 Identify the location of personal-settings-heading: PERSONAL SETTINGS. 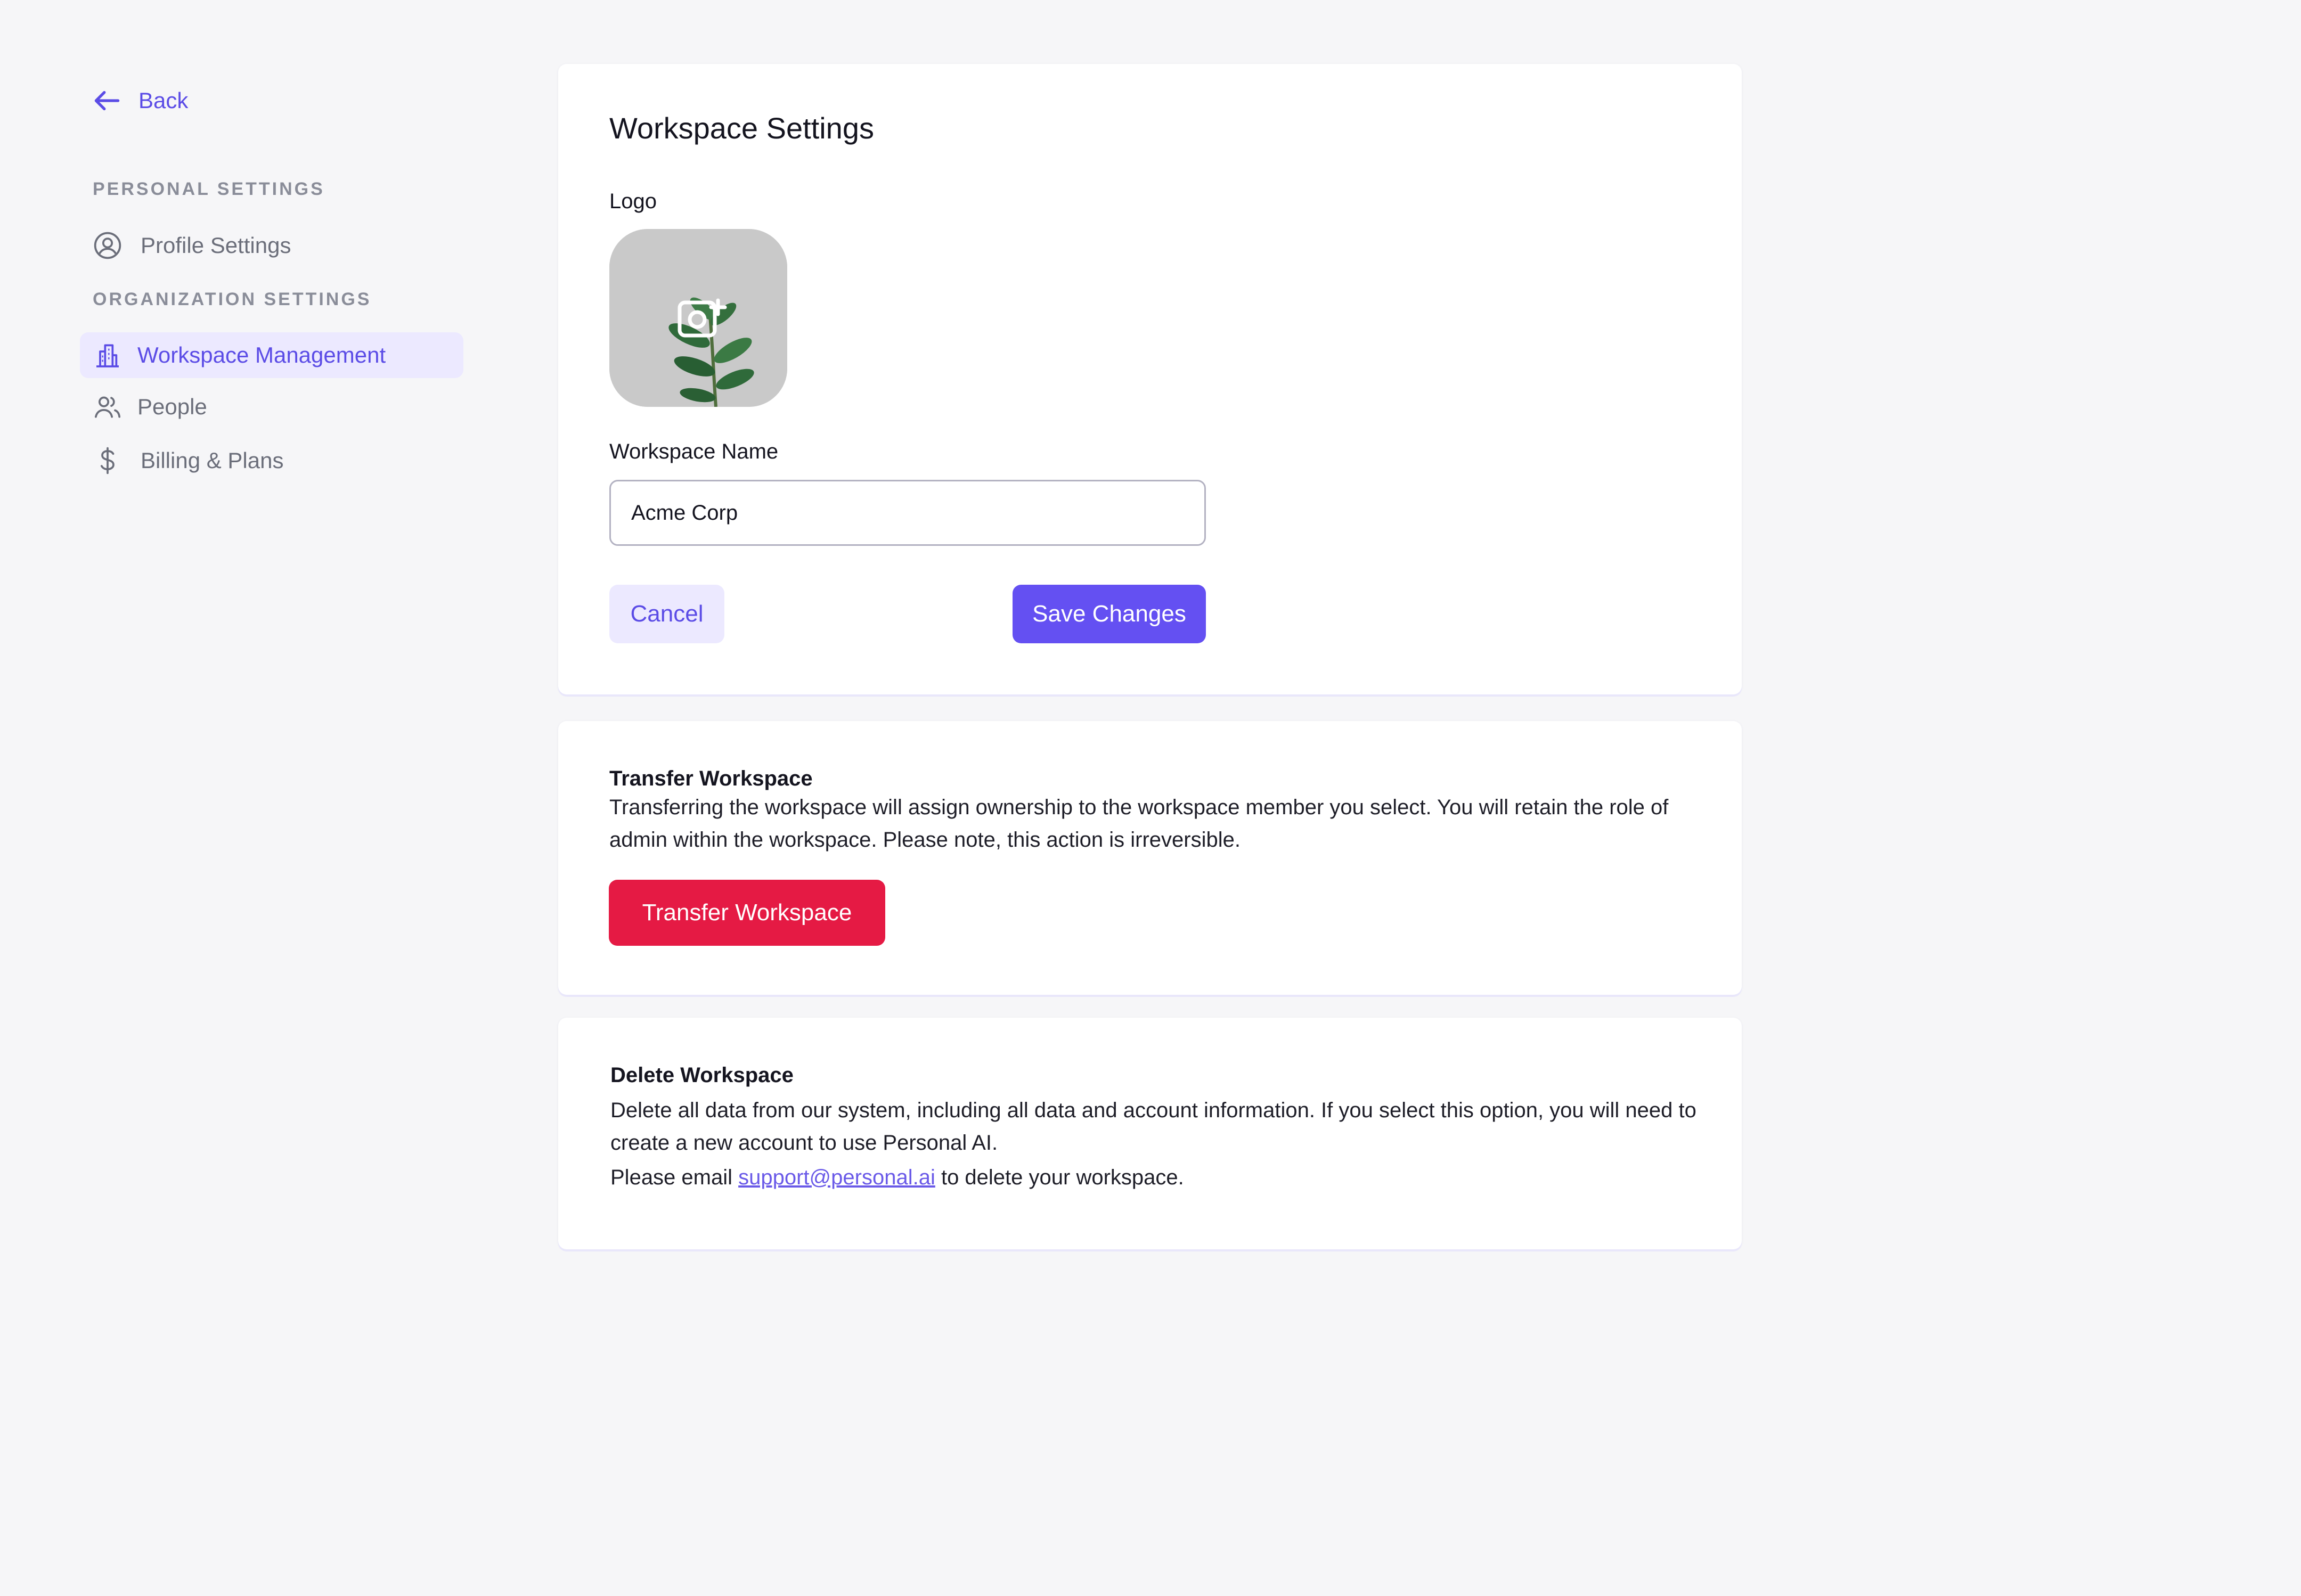
(209, 189).